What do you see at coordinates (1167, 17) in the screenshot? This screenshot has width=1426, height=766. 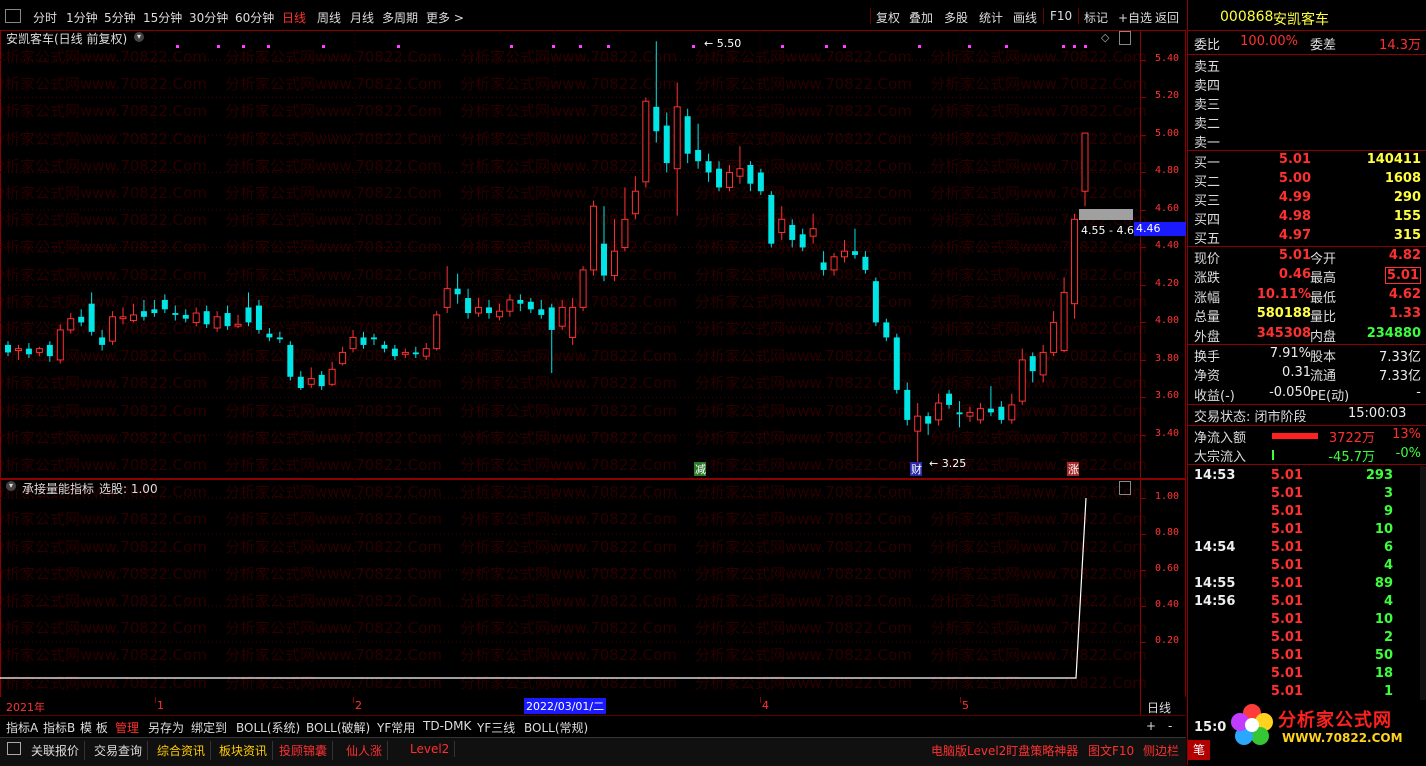 I see `toolbar-button: 返回` at bounding box center [1167, 17].